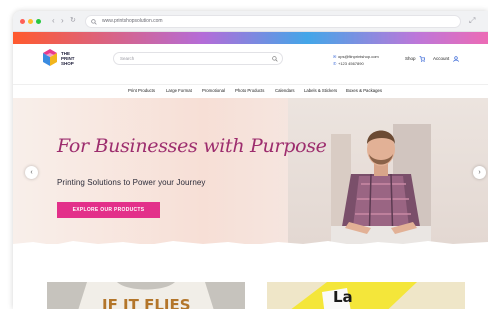 Image resolution: width=488 pixels, height=309 pixels. What do you see at coordinates (30, 21) in the screenshot?
I see `minimize-window-button` at bounding box center [30, 21].